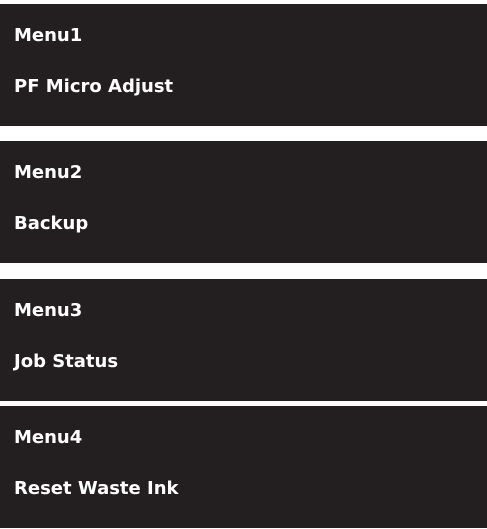  I want to click on menu-item-job-status: Job Status, so click(66, 362).